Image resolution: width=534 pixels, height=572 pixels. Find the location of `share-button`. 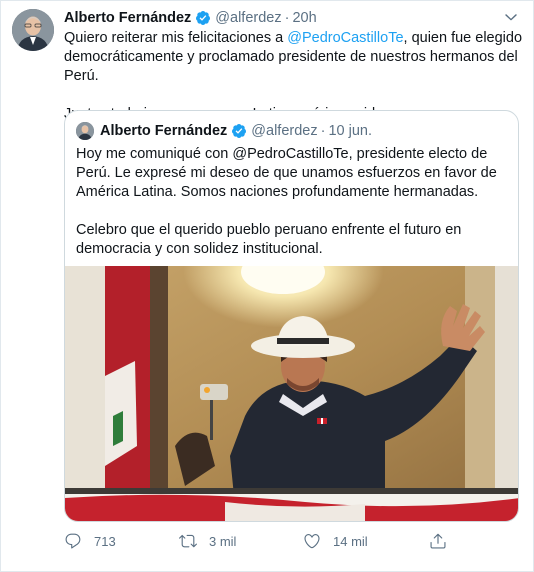

share-button is located at coordinates (438, 541).